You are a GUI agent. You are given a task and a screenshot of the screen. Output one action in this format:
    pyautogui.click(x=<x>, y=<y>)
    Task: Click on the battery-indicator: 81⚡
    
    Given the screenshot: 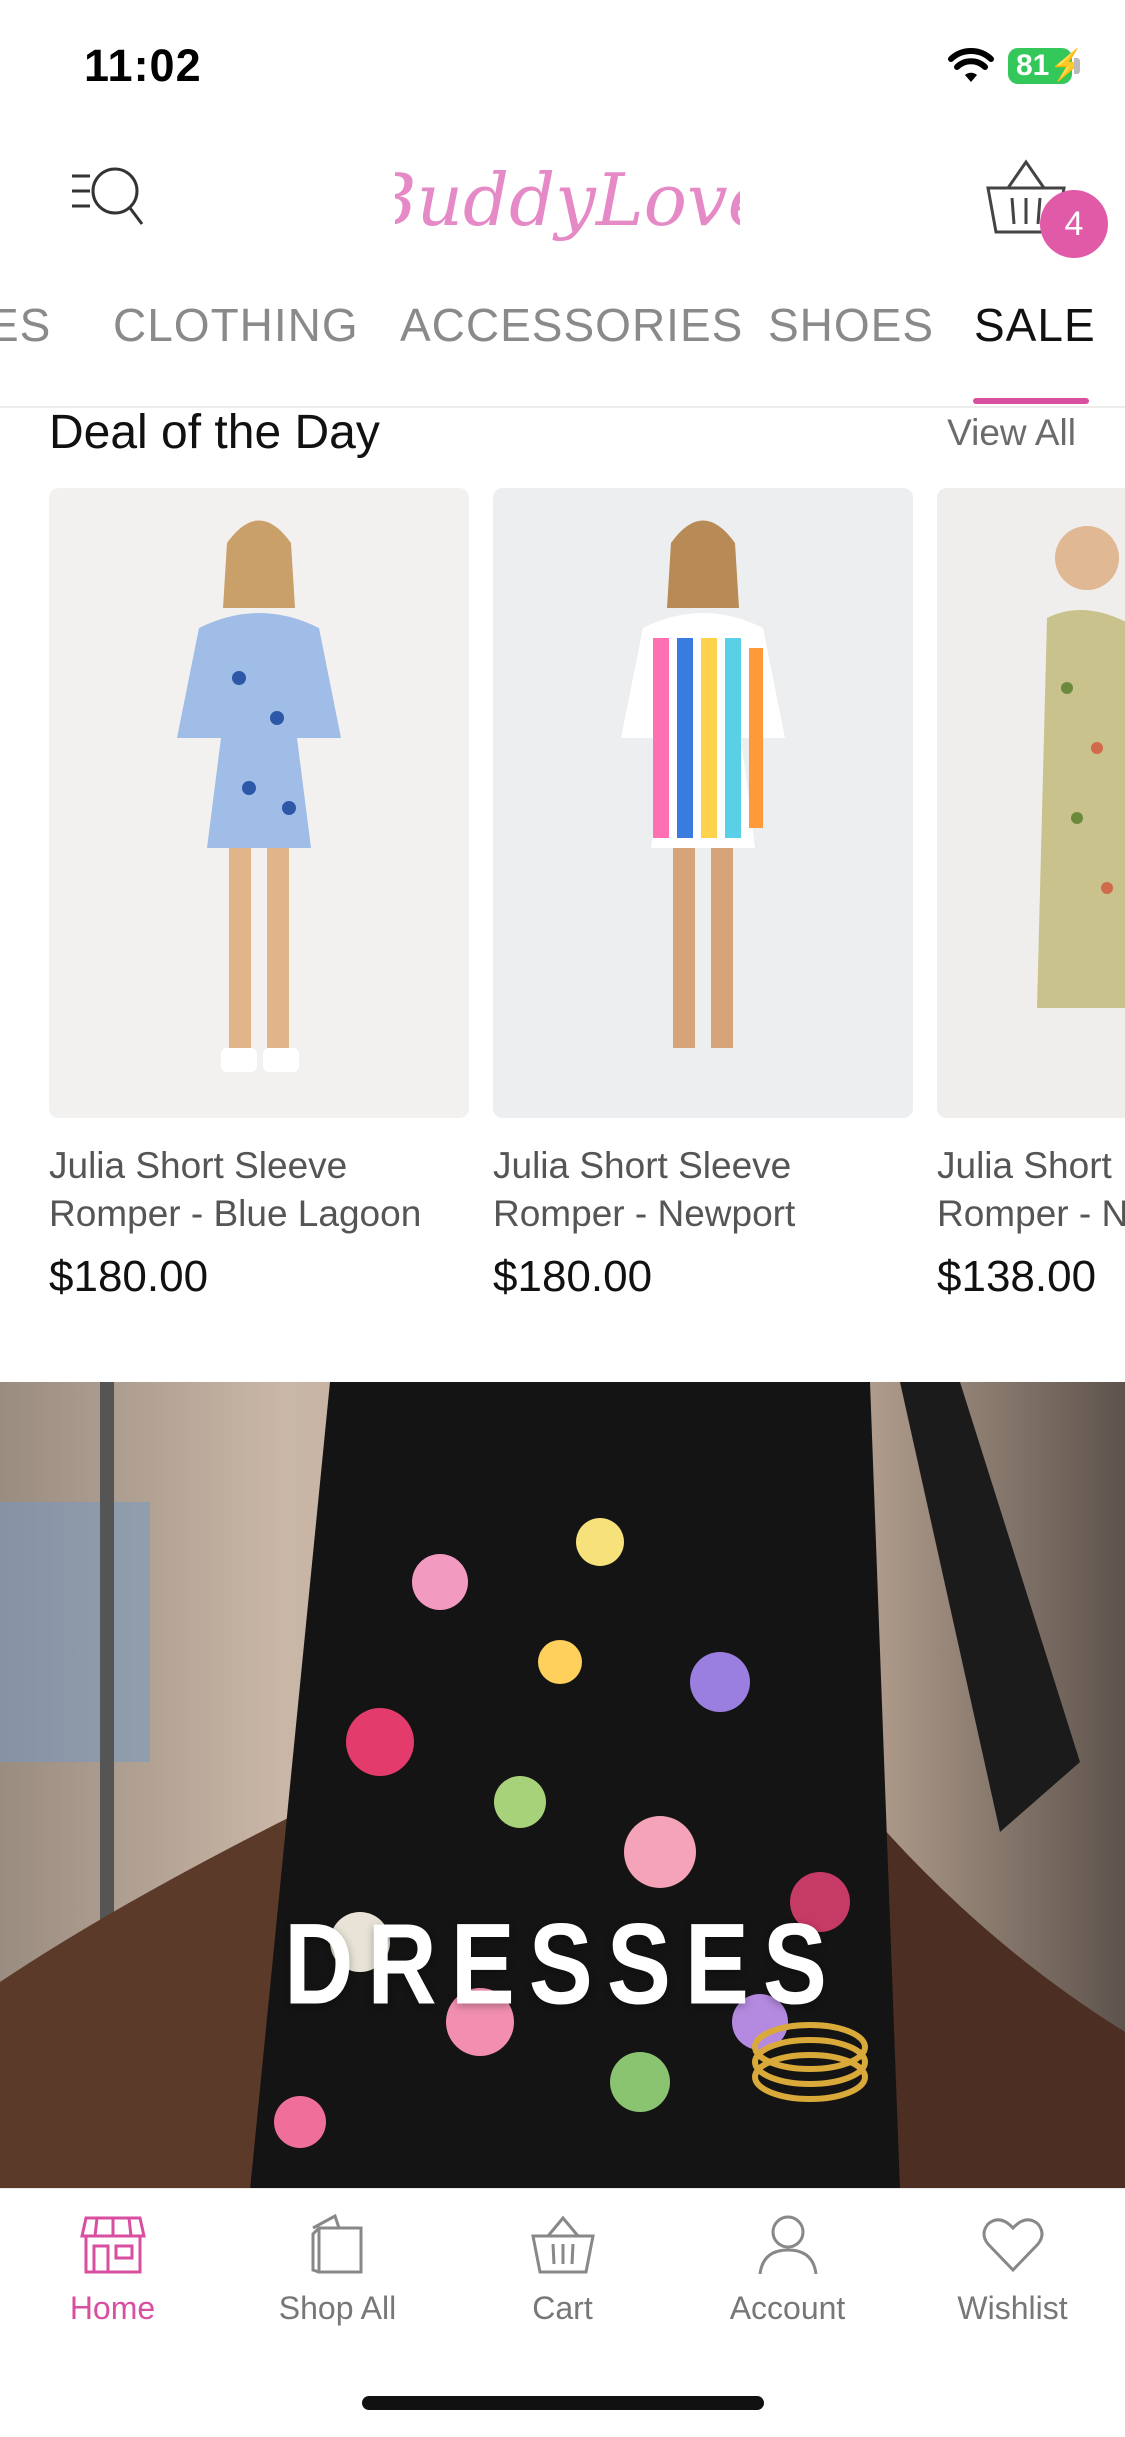 What is the action you would take?
    pyautogui.click(x=1047, y=66)
    